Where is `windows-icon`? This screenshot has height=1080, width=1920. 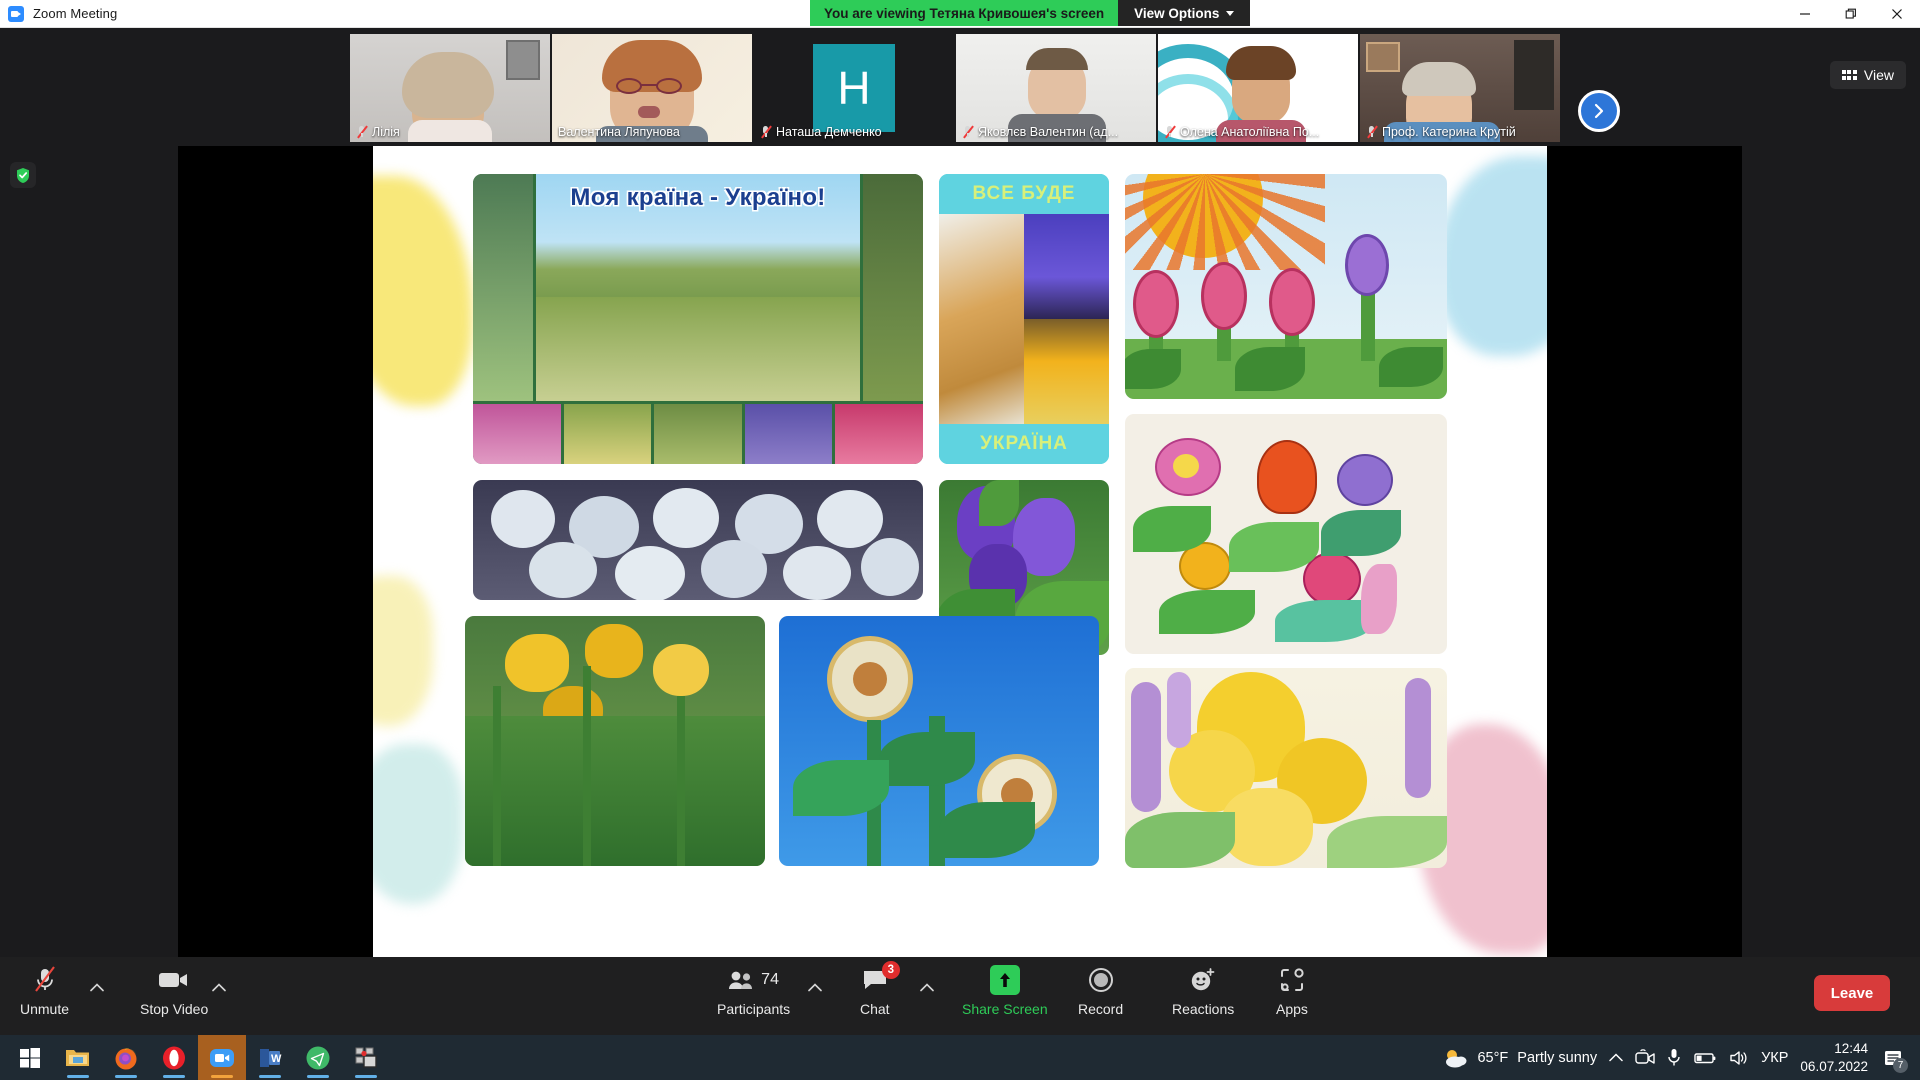 windows-icon is located at coordinates (30, 1057).